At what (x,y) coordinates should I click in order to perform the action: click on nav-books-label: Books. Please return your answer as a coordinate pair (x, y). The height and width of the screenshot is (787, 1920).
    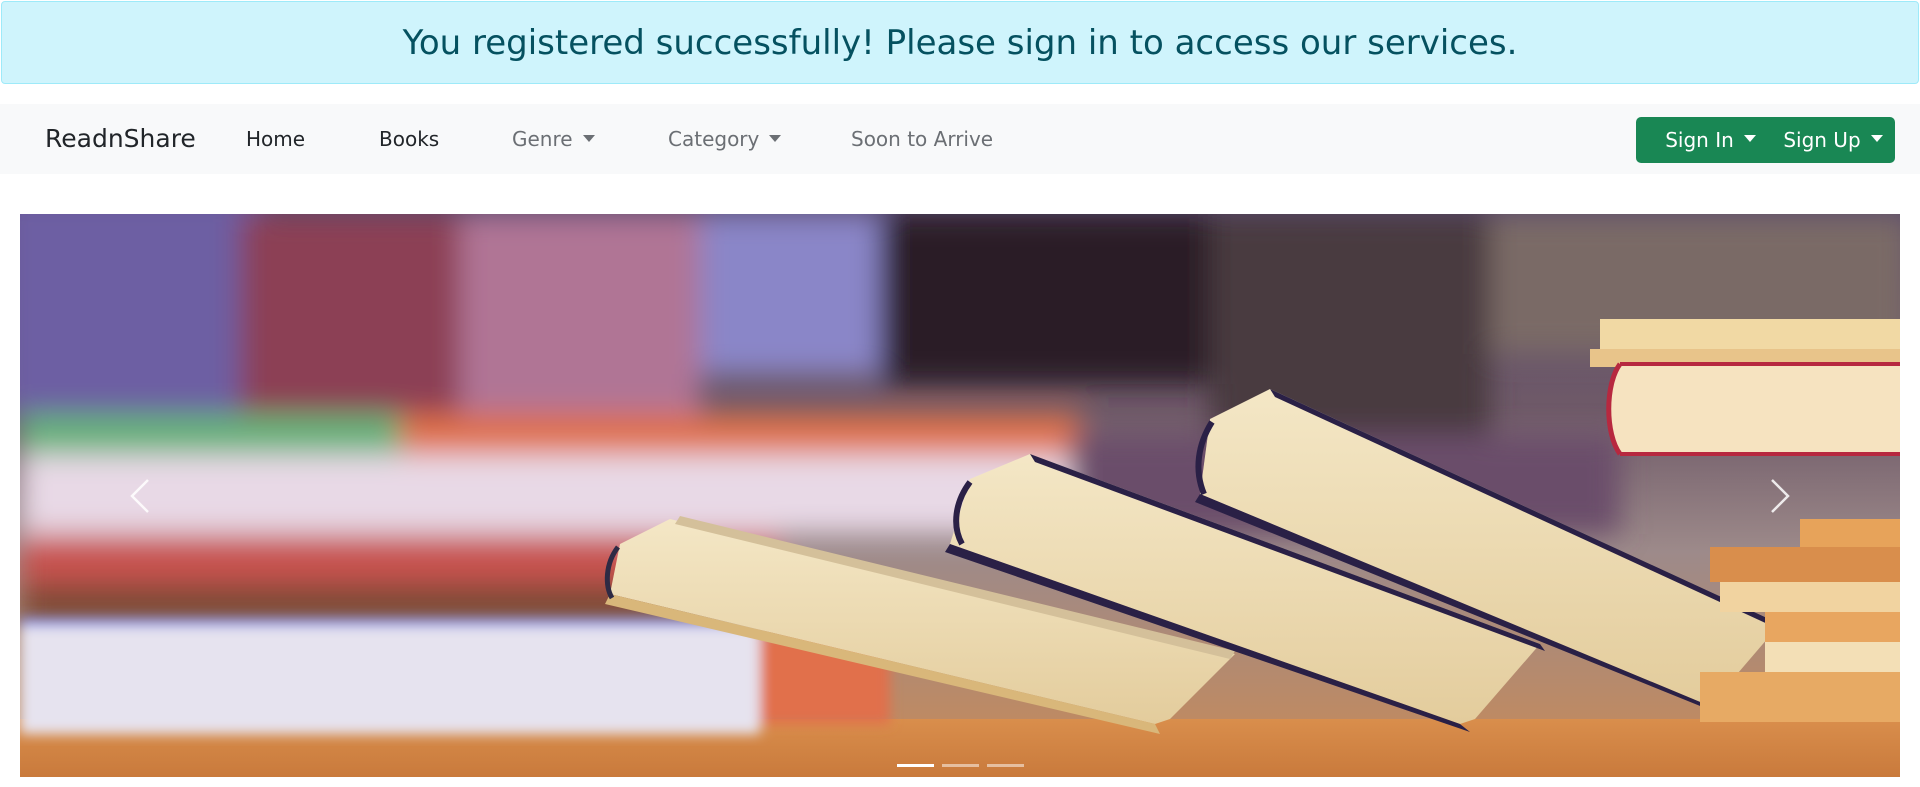
    Looking at the image, I should click on (409, 139).